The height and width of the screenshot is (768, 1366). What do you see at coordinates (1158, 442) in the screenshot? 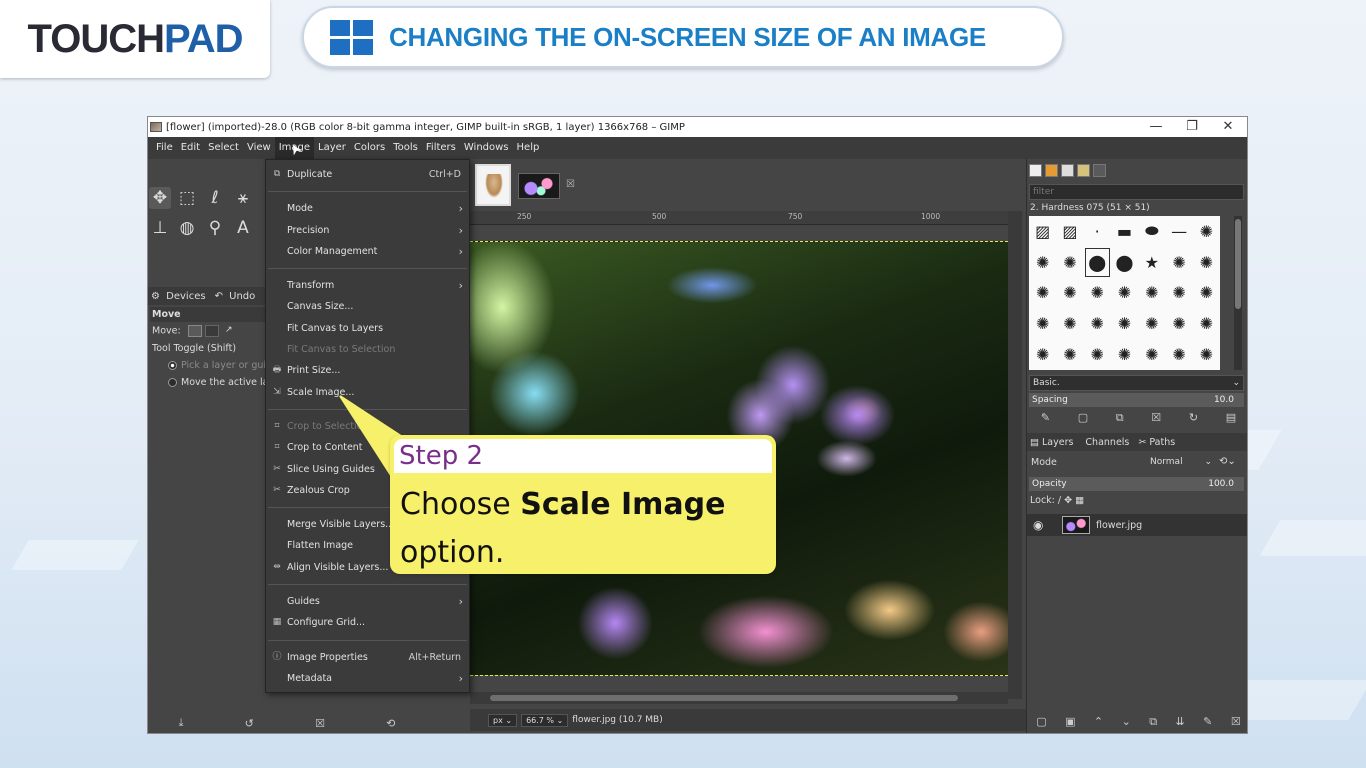
I see `tab-paths: ✂ Paths` at bounding box center [1158, 442].